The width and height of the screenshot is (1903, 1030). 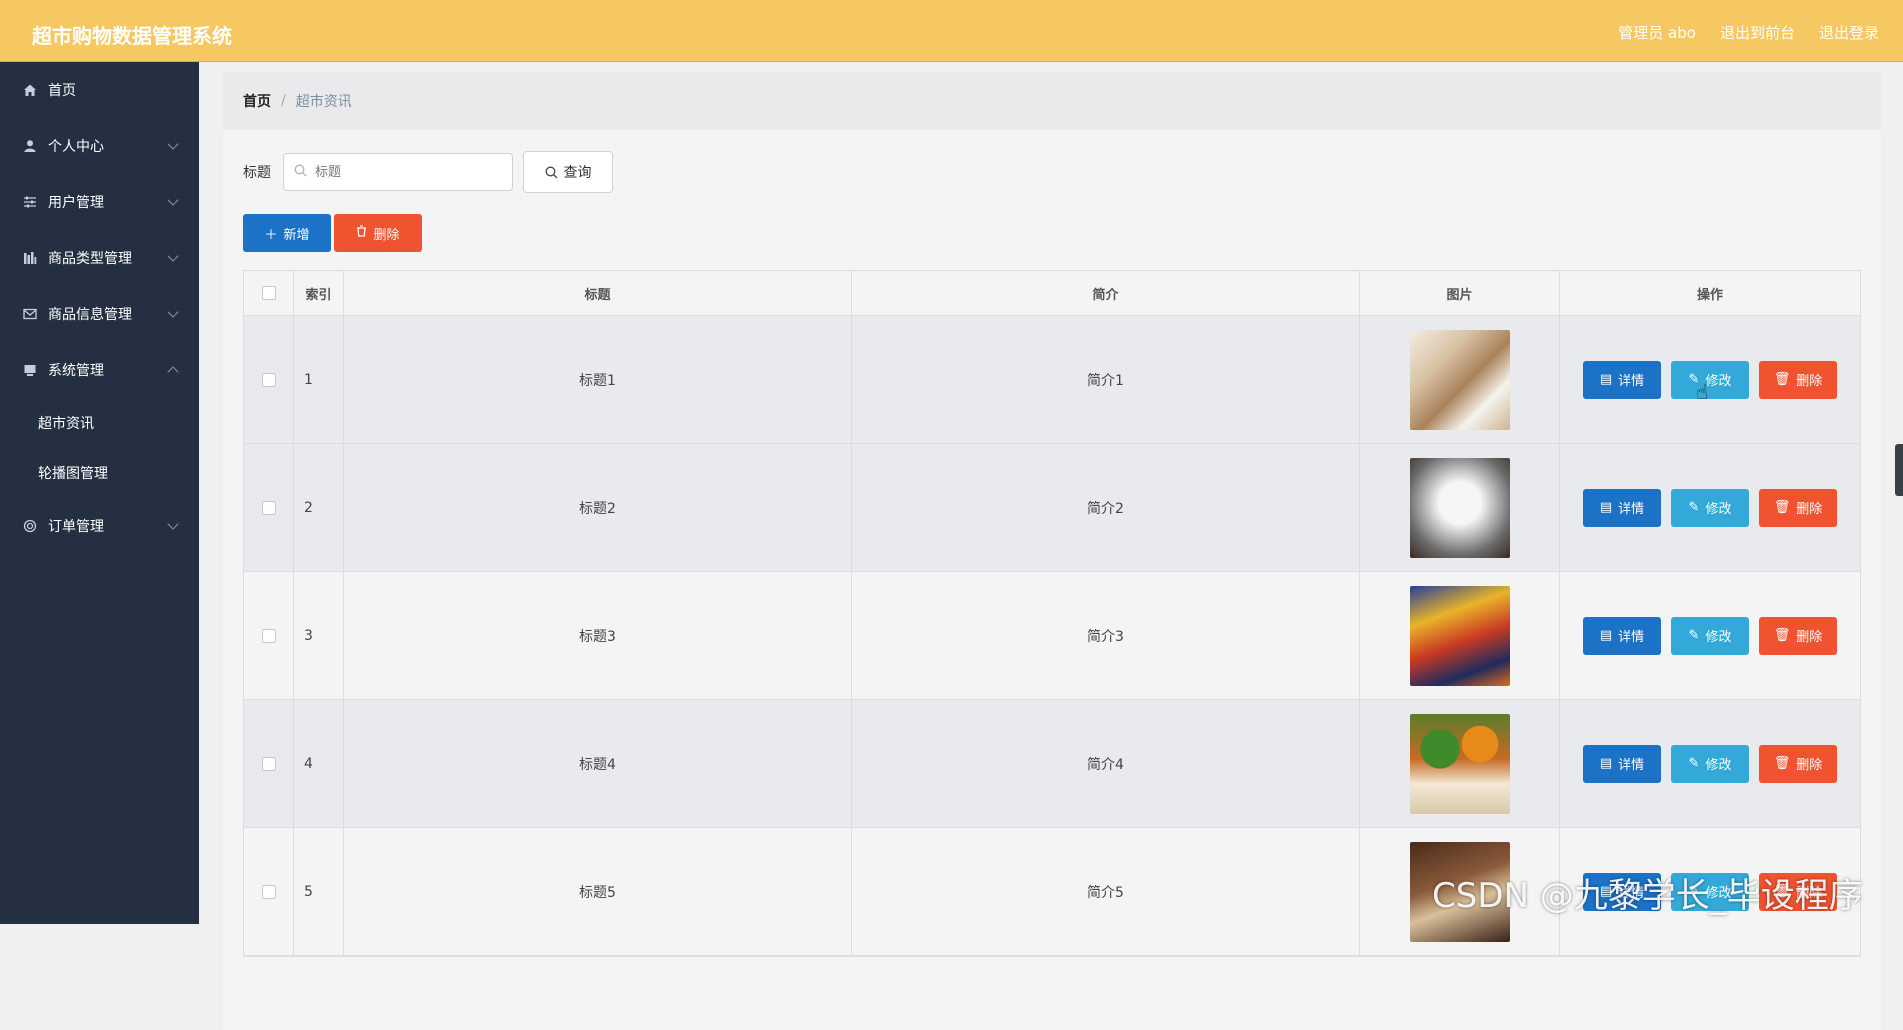 What do you see at coordinates (361, 233) in the screenshot?
I see `trash-icon` at bounding box center [361, 233].